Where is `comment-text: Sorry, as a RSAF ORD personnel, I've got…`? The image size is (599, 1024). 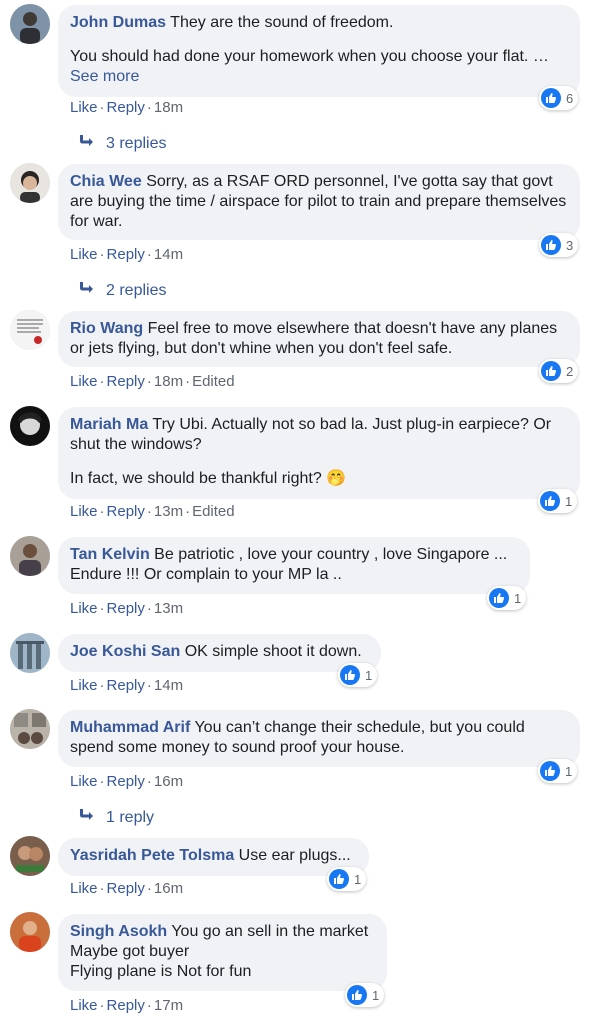 comment-text: Sorry, as a RSAF ORD personnel, I've got… is located at coordinates (318, 201).